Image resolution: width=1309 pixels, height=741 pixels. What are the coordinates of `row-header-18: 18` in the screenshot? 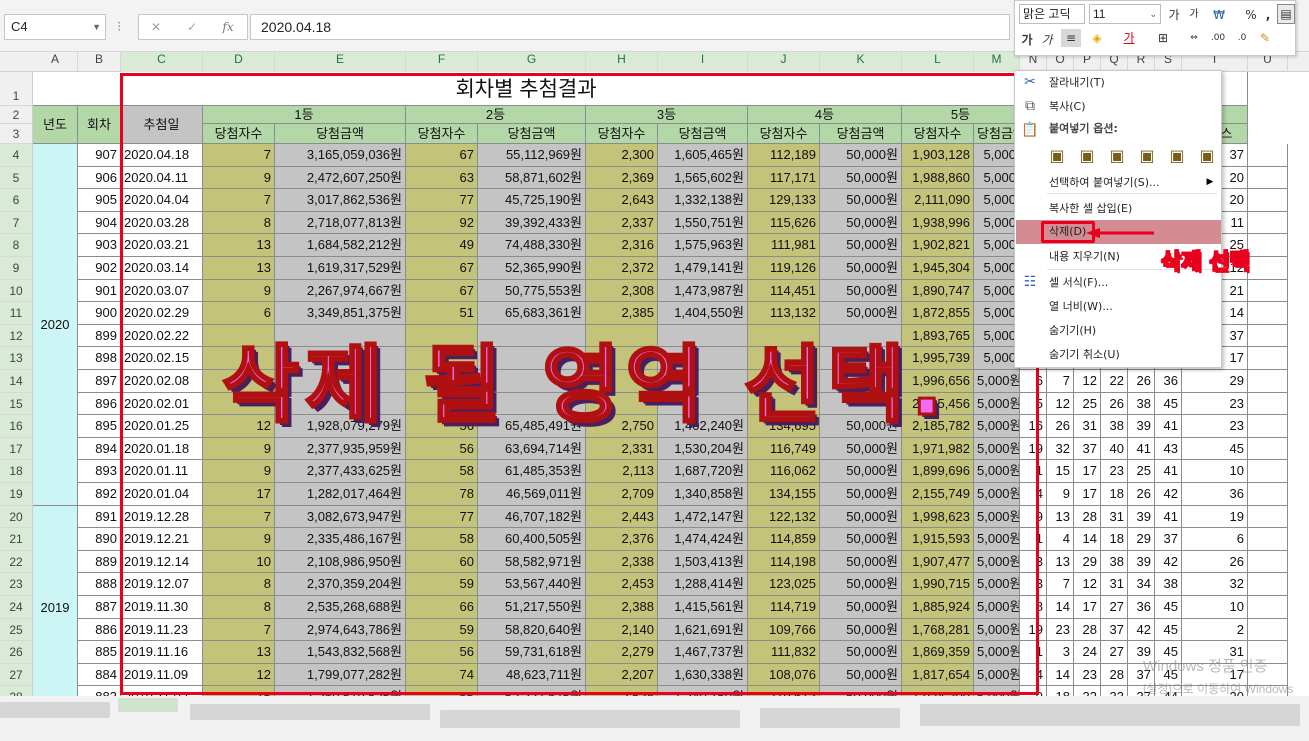 It's located at (16, 471).